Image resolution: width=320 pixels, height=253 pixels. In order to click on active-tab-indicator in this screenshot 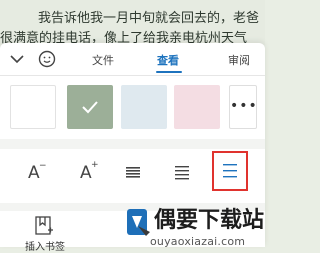, I will do `click(169, 72)`.